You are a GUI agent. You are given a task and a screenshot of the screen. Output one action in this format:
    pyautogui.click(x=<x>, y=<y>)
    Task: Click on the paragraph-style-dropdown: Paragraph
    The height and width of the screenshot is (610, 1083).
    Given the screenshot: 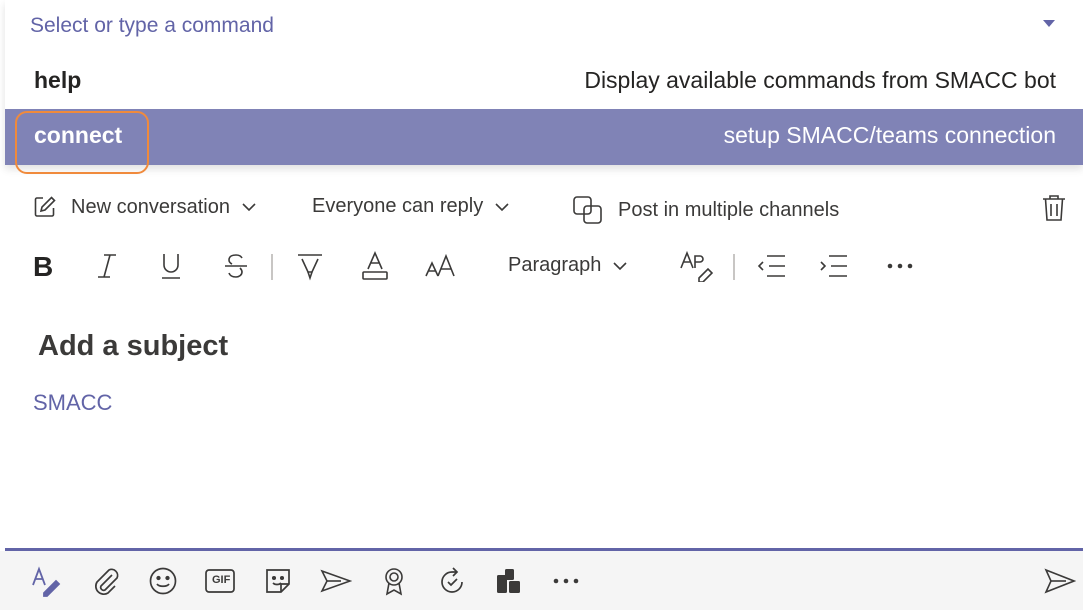 What is the action you would take?
    pyautogui.click(x=567, y=265)
    